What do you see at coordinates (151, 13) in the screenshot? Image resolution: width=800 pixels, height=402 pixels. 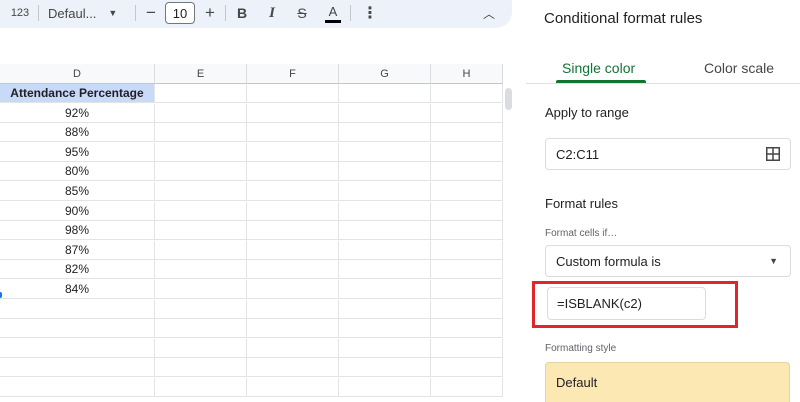 I see `decrease-font-size-button: −` at bounding box center [151, 13].